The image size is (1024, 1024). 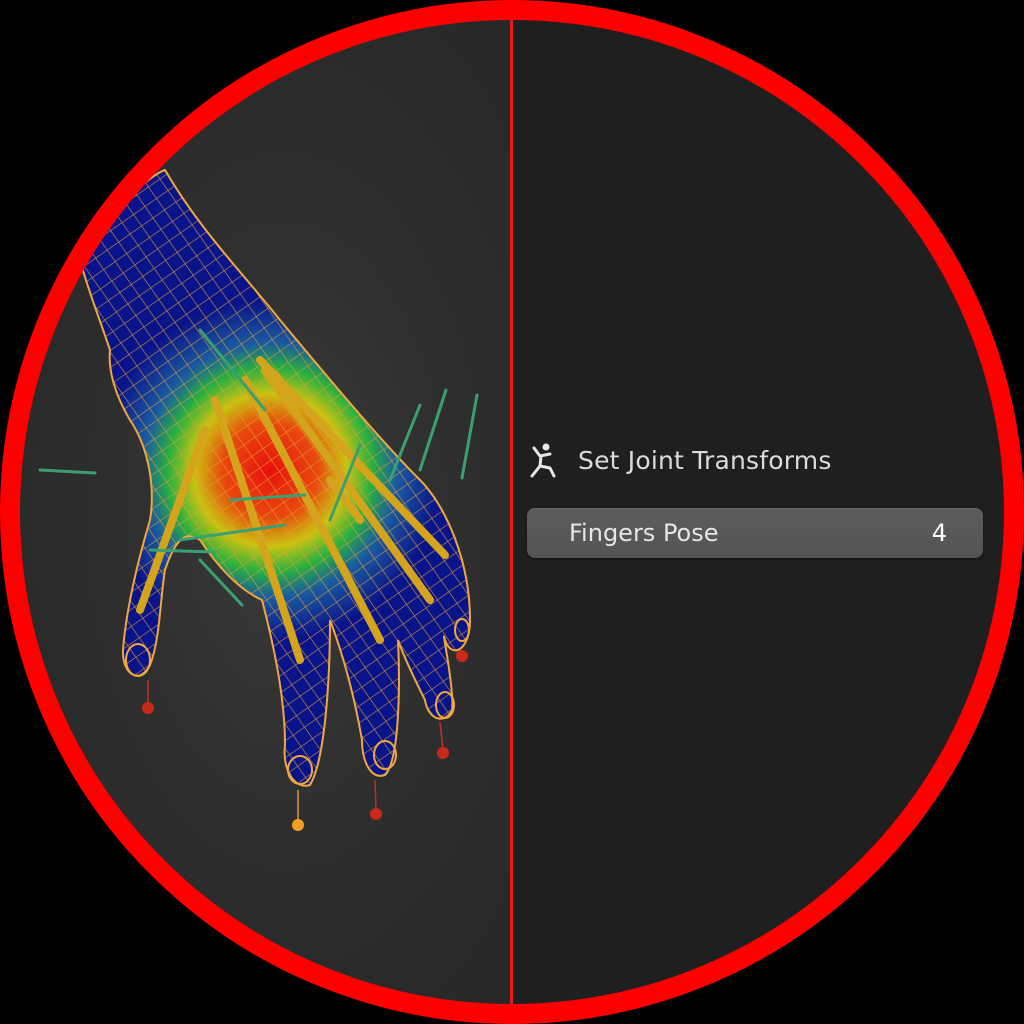 I want to click on operator-header: Set Joint Transforms, so click(x=676, y=460).